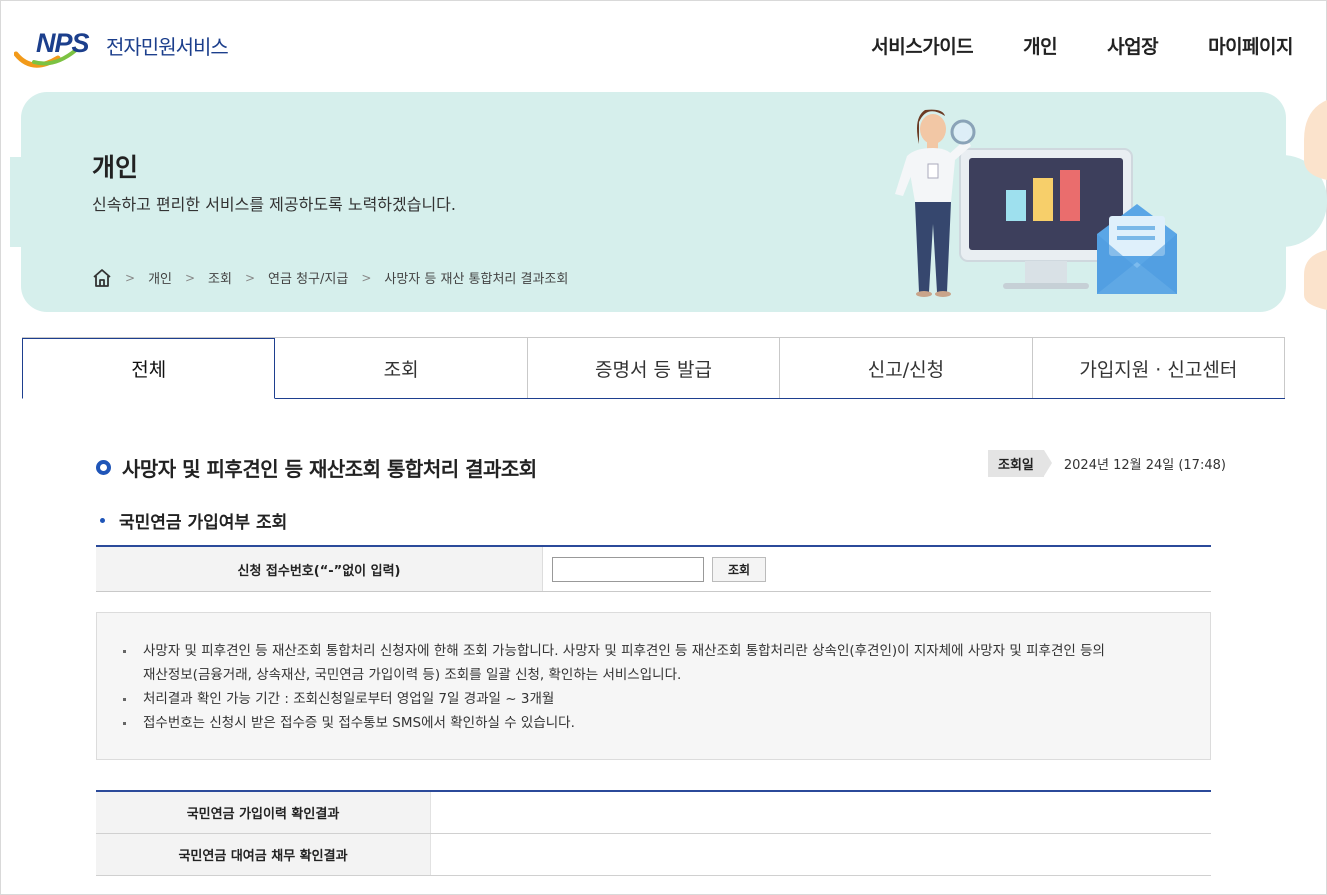 Image resolution: width=1327 pixels, height=895 pixels. I want to click on logo-text: 전자민원서비스, so click(167, 47).